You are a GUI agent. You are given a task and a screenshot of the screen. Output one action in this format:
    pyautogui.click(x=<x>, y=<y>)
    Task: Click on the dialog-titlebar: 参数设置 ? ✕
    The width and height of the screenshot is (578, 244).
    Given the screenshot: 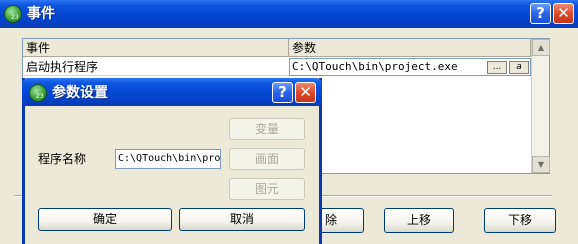 What is the action you would take?
    pyautogui.click(x=172, y=92)
    